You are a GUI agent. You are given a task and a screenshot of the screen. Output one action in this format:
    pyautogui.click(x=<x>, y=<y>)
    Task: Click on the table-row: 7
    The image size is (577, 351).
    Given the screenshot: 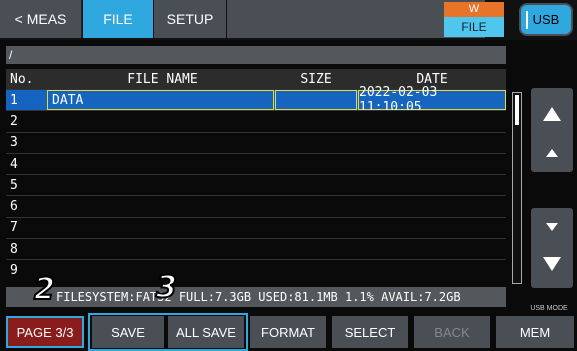 What is the action you would take?
    pyautogui.click(x=256, y=227)
    